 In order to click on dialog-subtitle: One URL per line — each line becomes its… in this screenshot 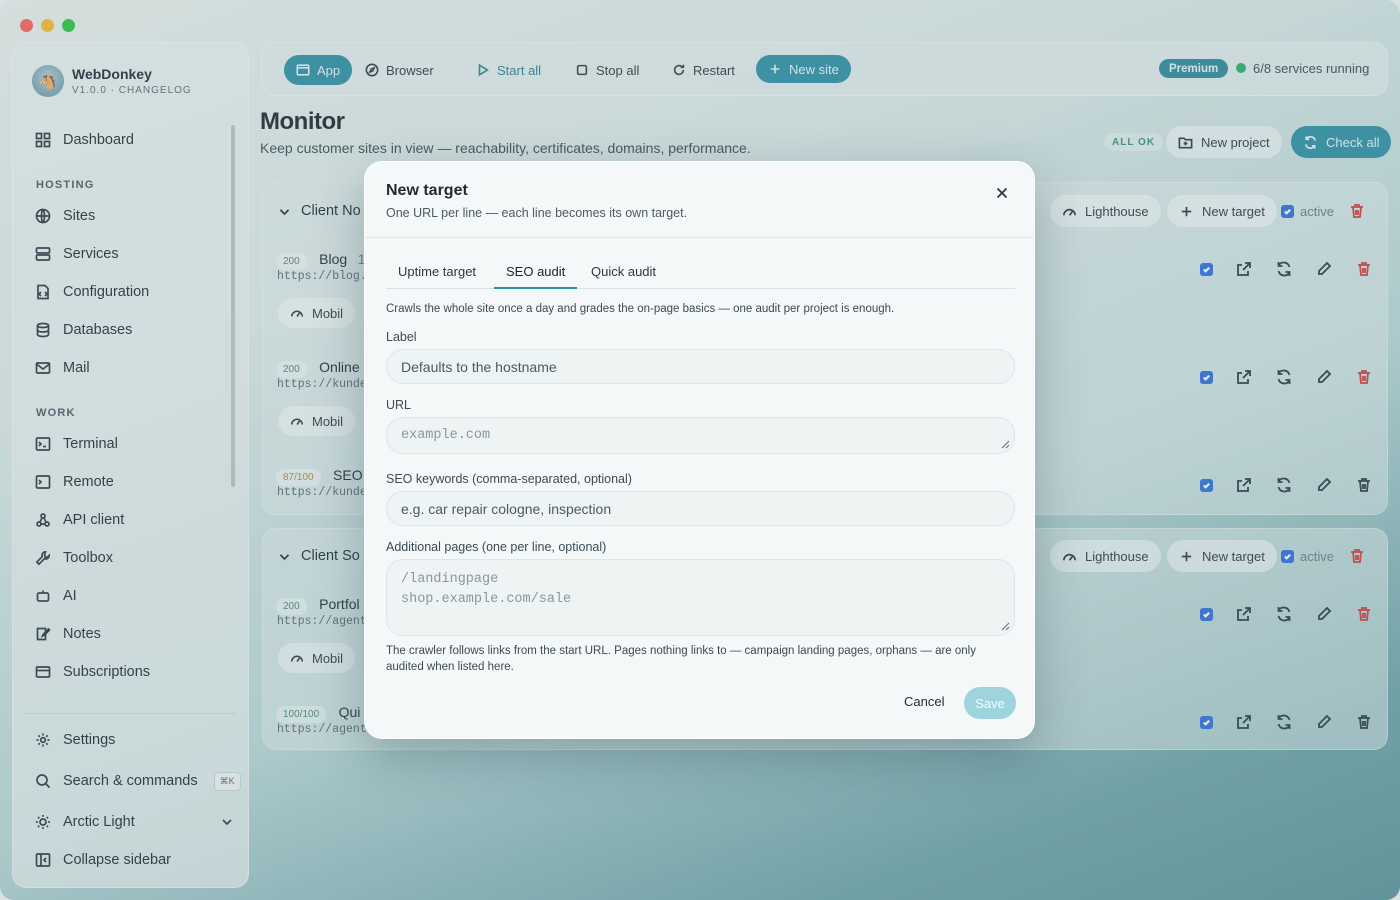, I will do `click(537, 213)`.